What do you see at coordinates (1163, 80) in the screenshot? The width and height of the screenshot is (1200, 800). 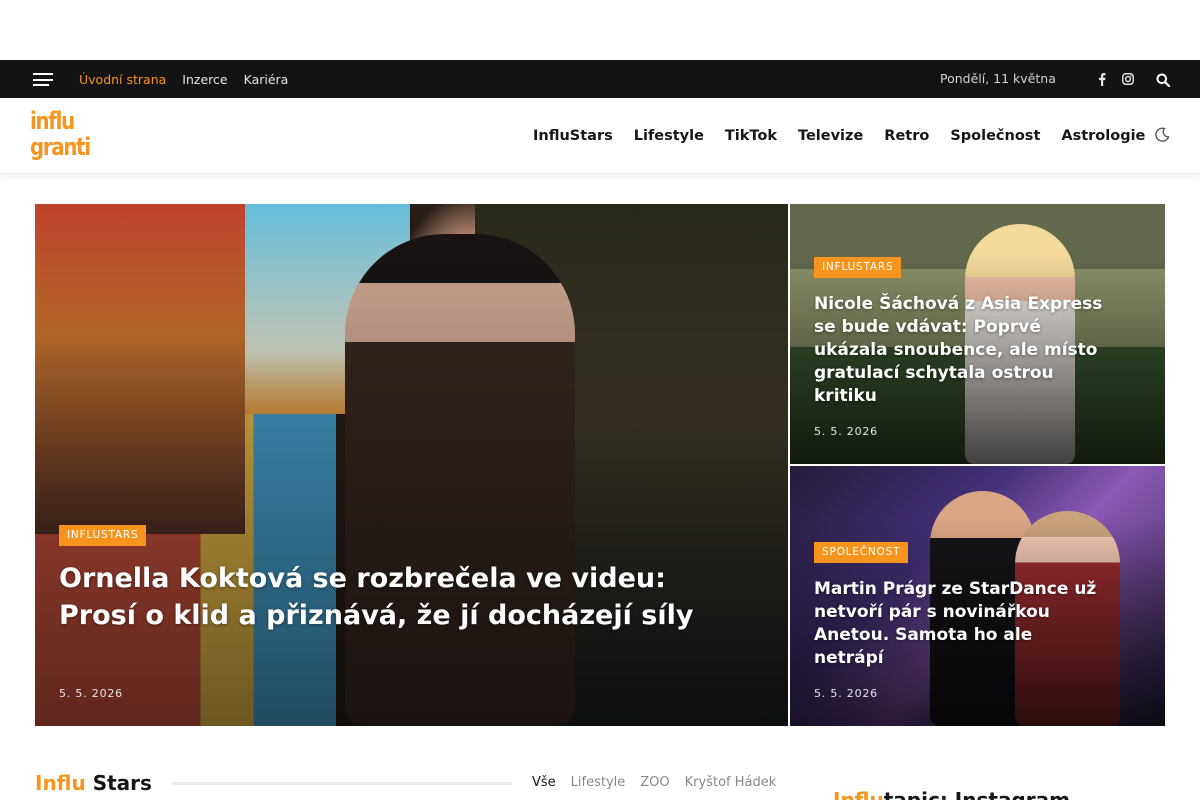 I see `search-icon` at bounding box center [1163, 80].